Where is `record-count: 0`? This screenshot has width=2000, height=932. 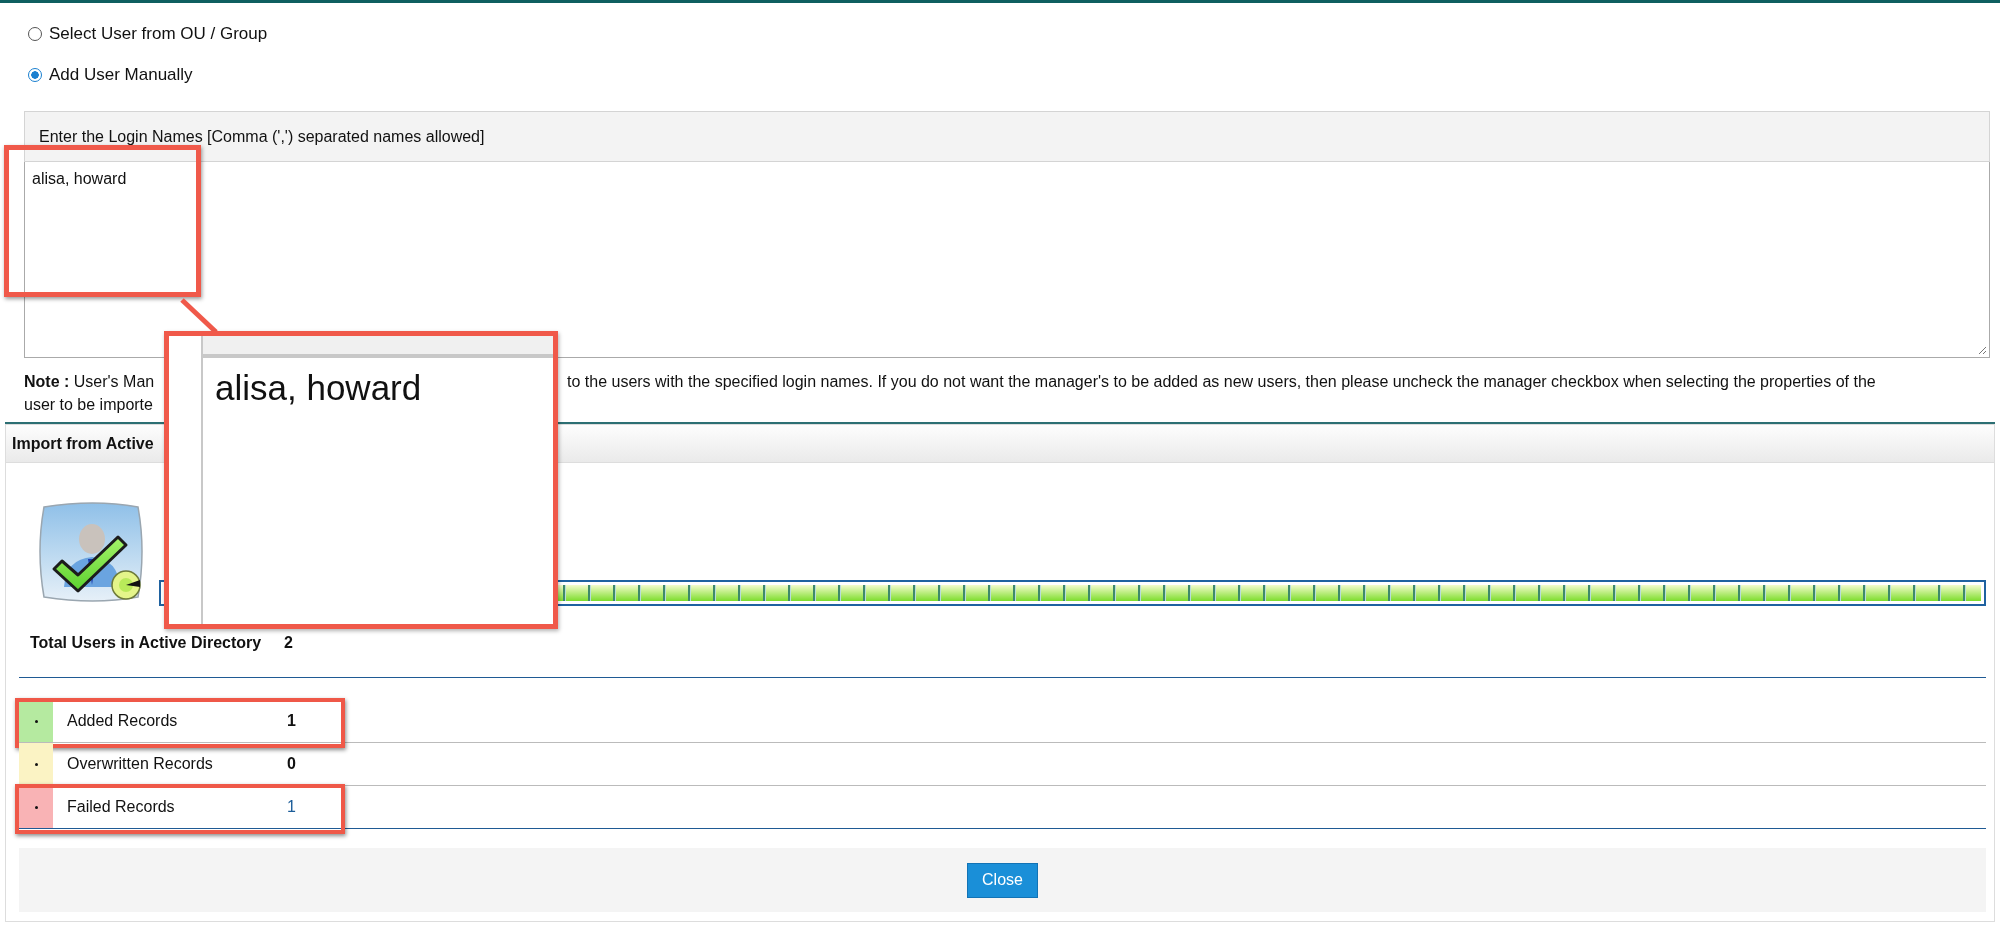 record-count: 0 is located at coordinates (291, 764).